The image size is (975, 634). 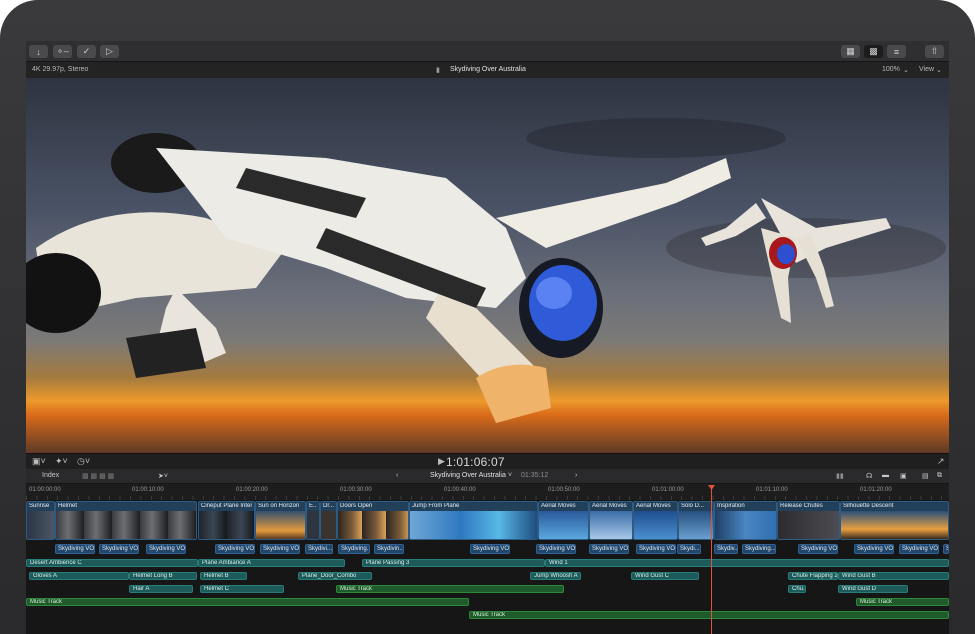 What do you see at coordinates (148, 490) in the screenshot?
I see `ruler-tick: 01:00:10:00` at bounding box center [148, 490].